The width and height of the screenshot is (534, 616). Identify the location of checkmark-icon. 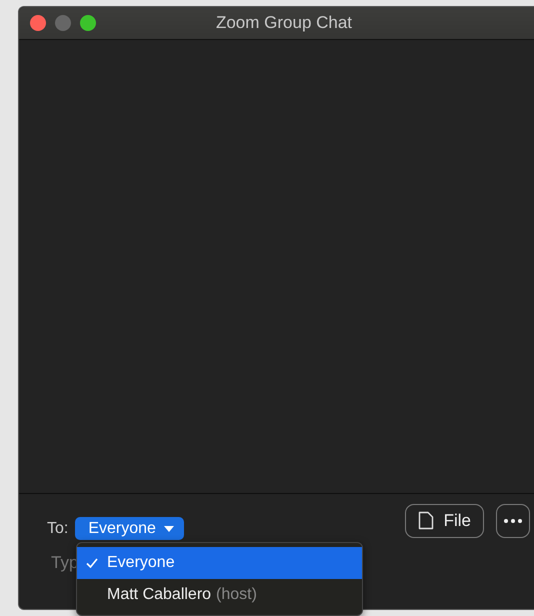
(92, 563).